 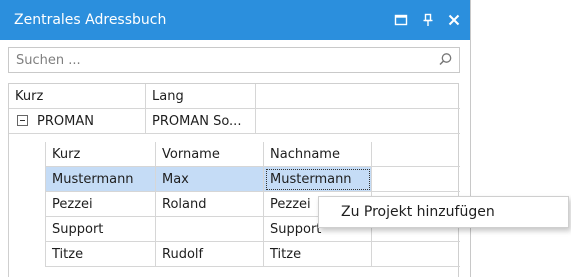 I want to click on context-menu: Zu Projekt hinzufügen, so click(x=443, y=212).